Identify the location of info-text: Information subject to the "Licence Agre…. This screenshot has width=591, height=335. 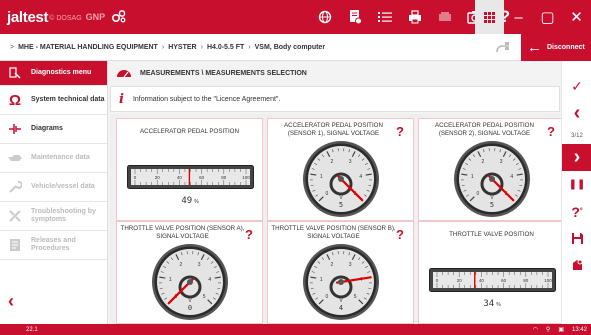
(206, 99).